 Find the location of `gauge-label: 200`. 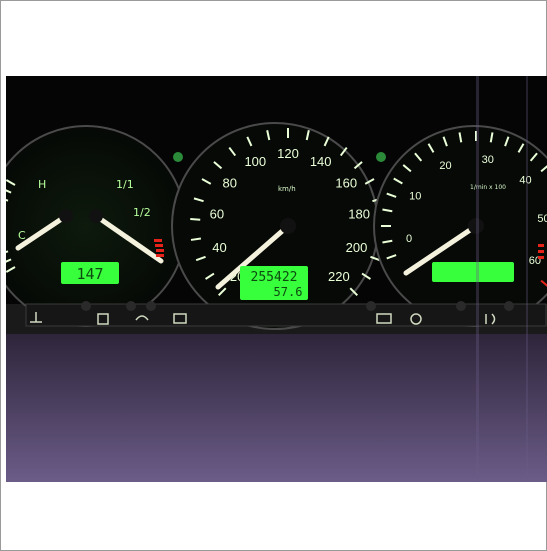

gauge-label: 200 is located at coordinates (357, 247).